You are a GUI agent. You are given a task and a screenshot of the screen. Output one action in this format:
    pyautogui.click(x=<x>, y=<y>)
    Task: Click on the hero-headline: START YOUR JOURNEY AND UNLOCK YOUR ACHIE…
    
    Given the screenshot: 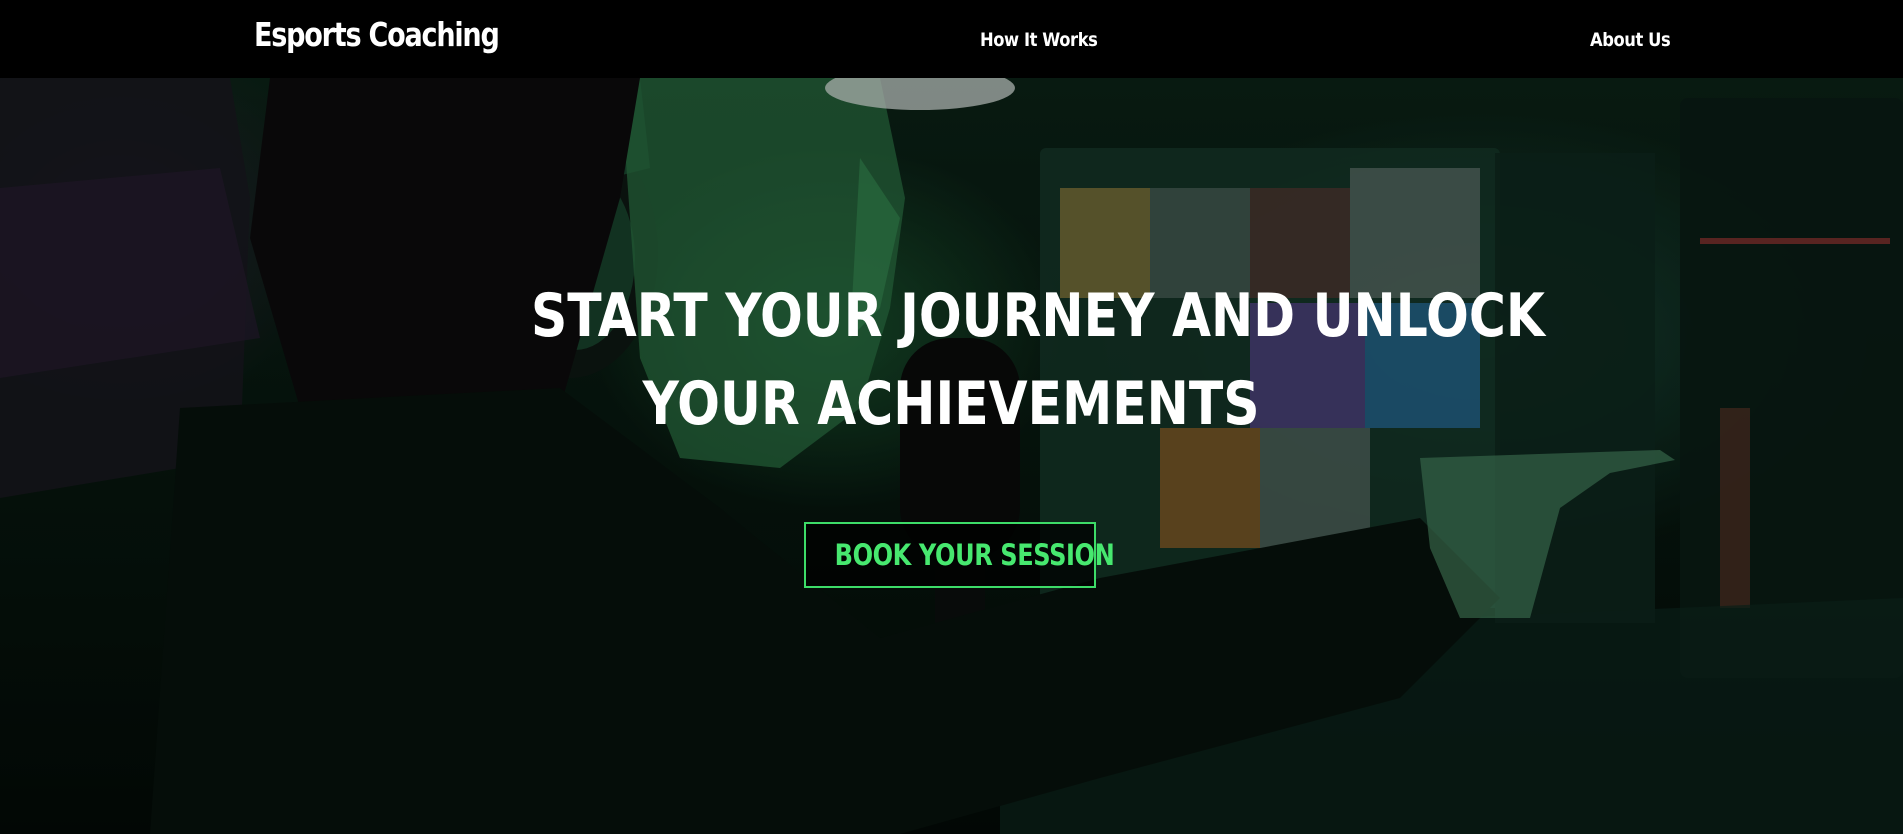 What is the action you would take?
    pyautogui.click(x=998, y=360)
    